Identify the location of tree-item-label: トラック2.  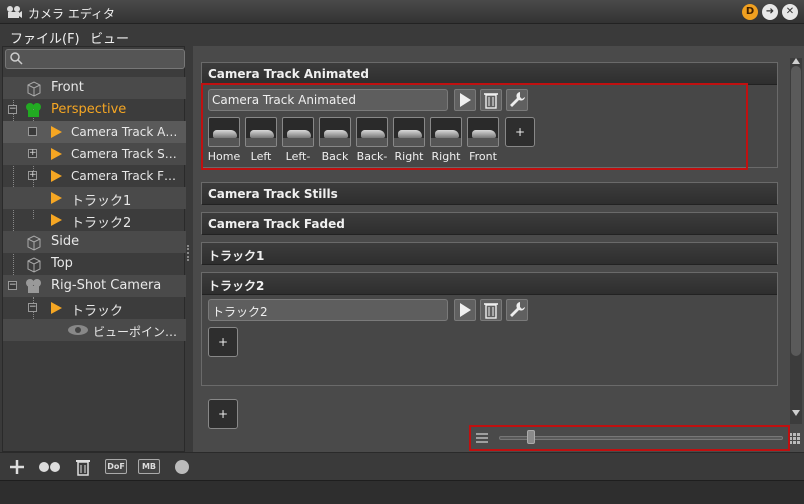
(101, 223).